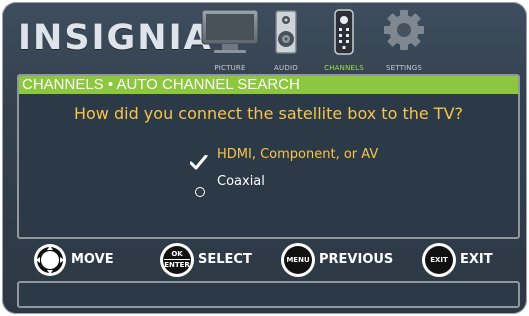 This screenshot has height=316, width=529. I want to click on tab-picture: PICTURE, so click(230, 40).